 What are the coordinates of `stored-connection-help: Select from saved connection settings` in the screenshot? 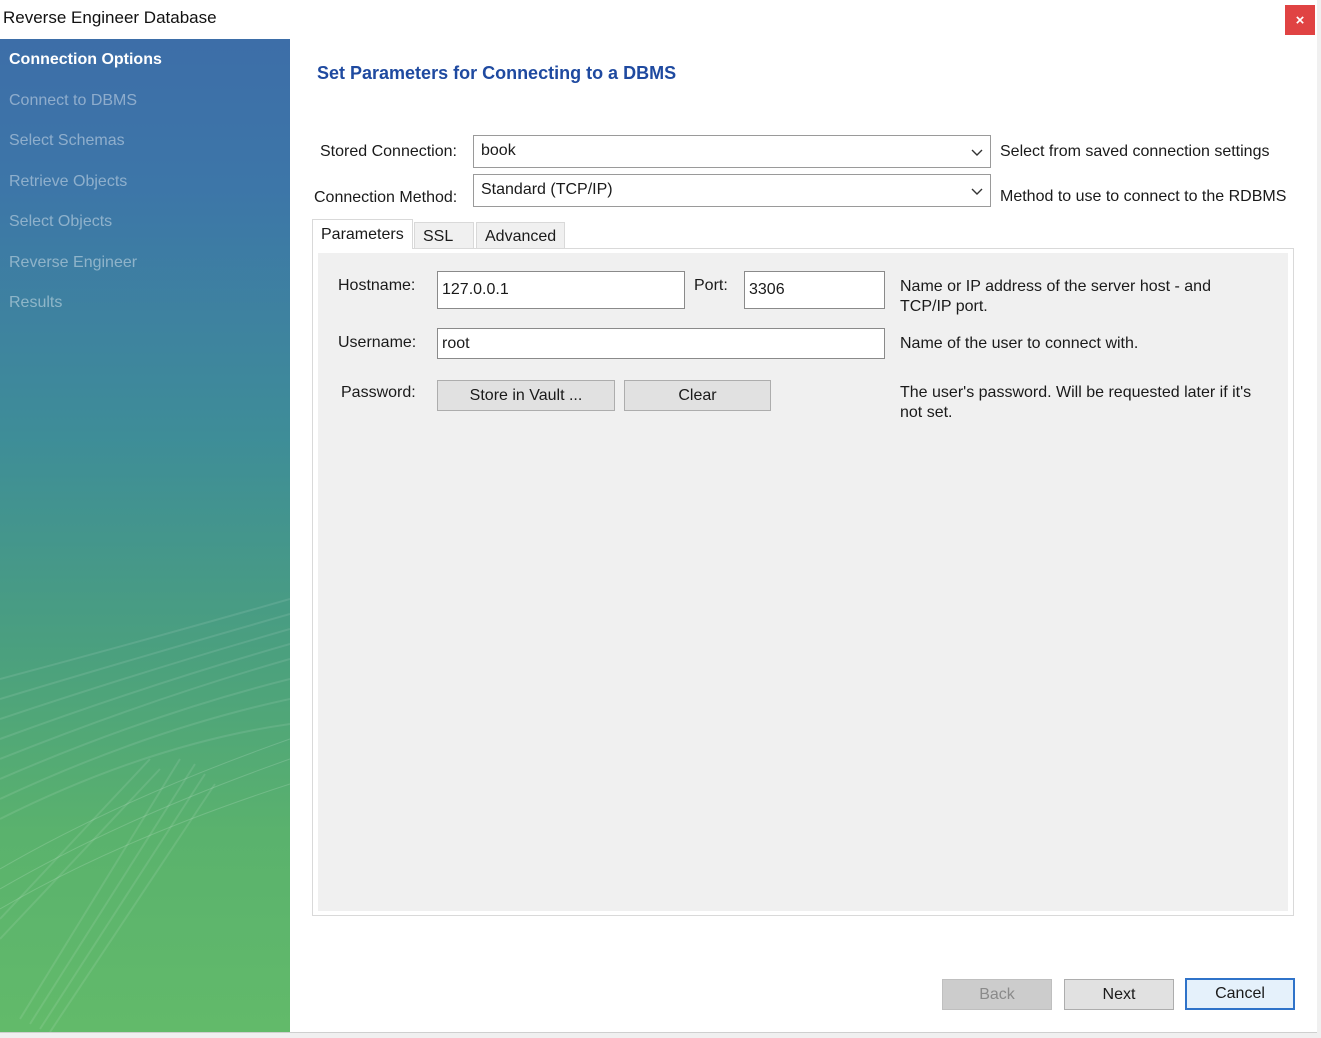 It's located at (1135, 151).